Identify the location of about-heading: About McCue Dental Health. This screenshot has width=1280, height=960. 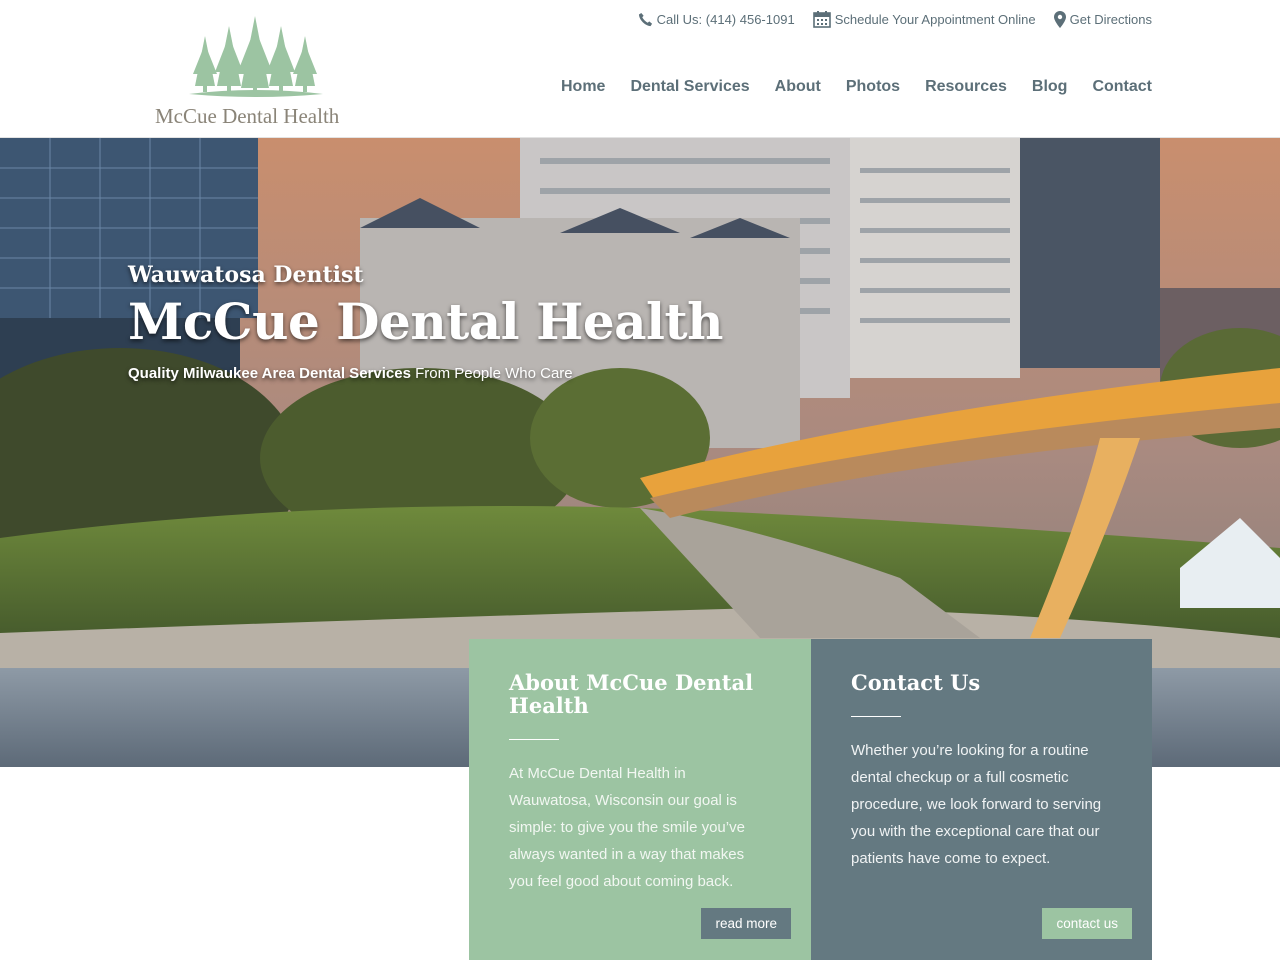
(631, 694).